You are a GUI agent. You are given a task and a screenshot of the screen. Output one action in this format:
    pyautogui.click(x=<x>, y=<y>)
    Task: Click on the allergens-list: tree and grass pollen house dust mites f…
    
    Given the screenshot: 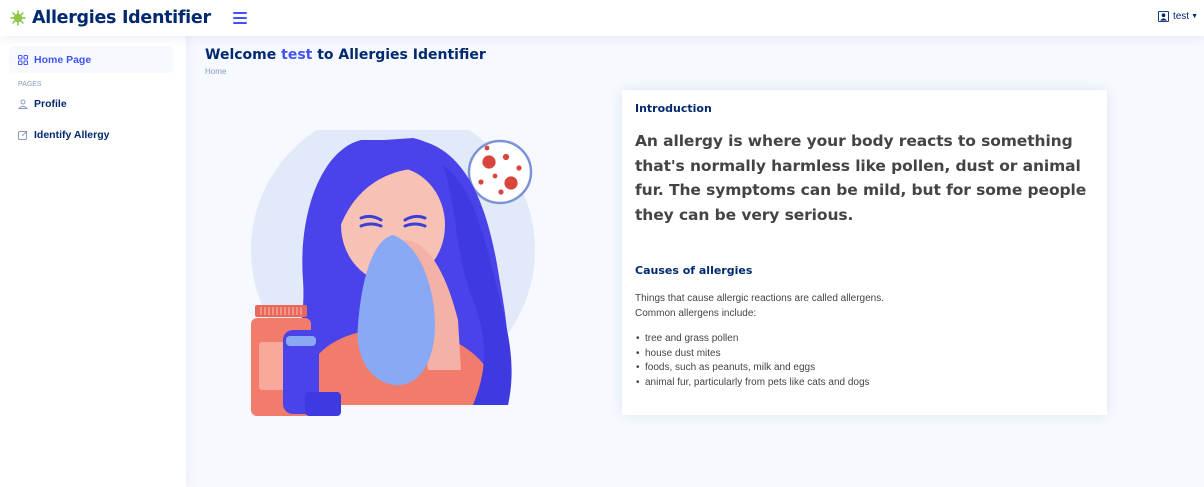 What is the action you would take?
    pyautogui.click(x=864, y=361)
    